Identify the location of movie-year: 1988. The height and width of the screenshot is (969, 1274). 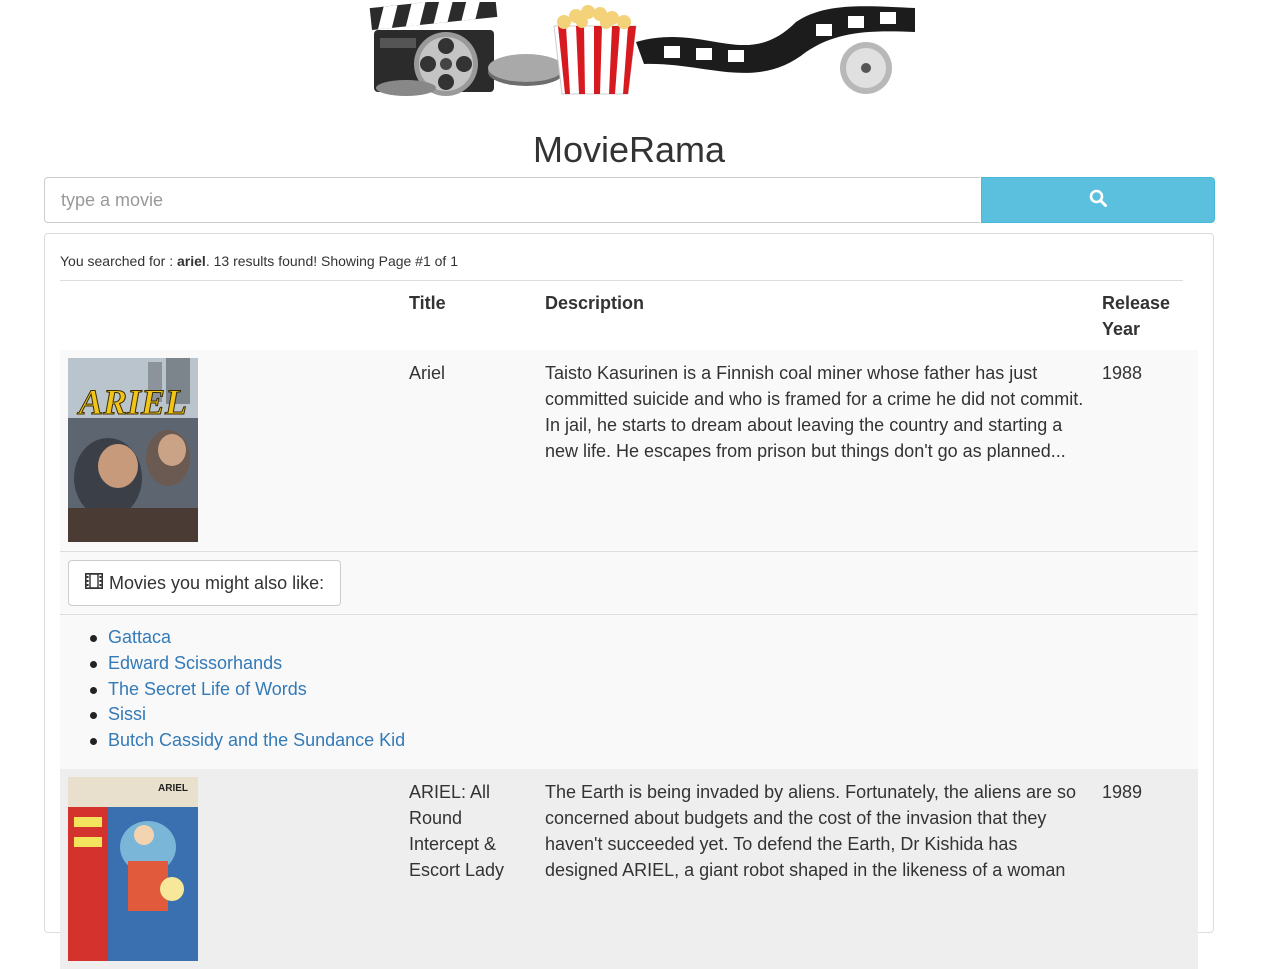
(1122, 373).